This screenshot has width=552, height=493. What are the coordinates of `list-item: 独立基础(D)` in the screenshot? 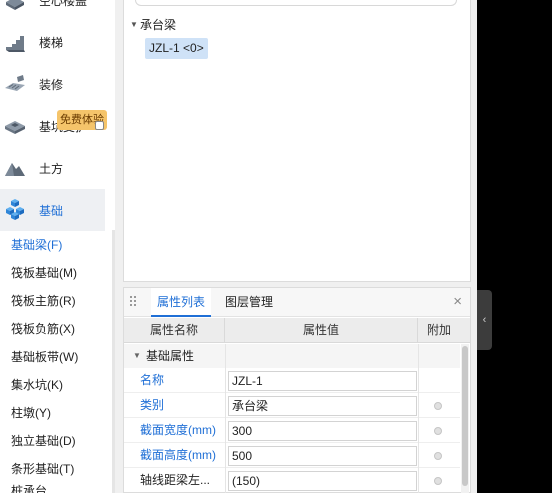 It's located at (43, 441).